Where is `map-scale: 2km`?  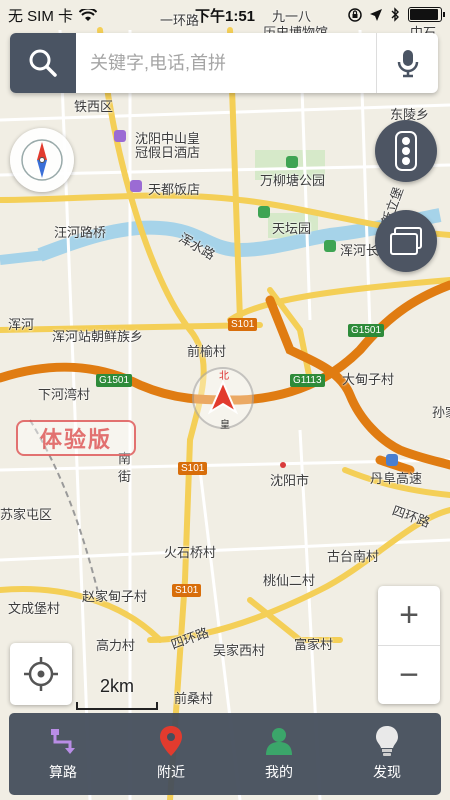
map-scale: 2km is located at coordinates (117, 693).